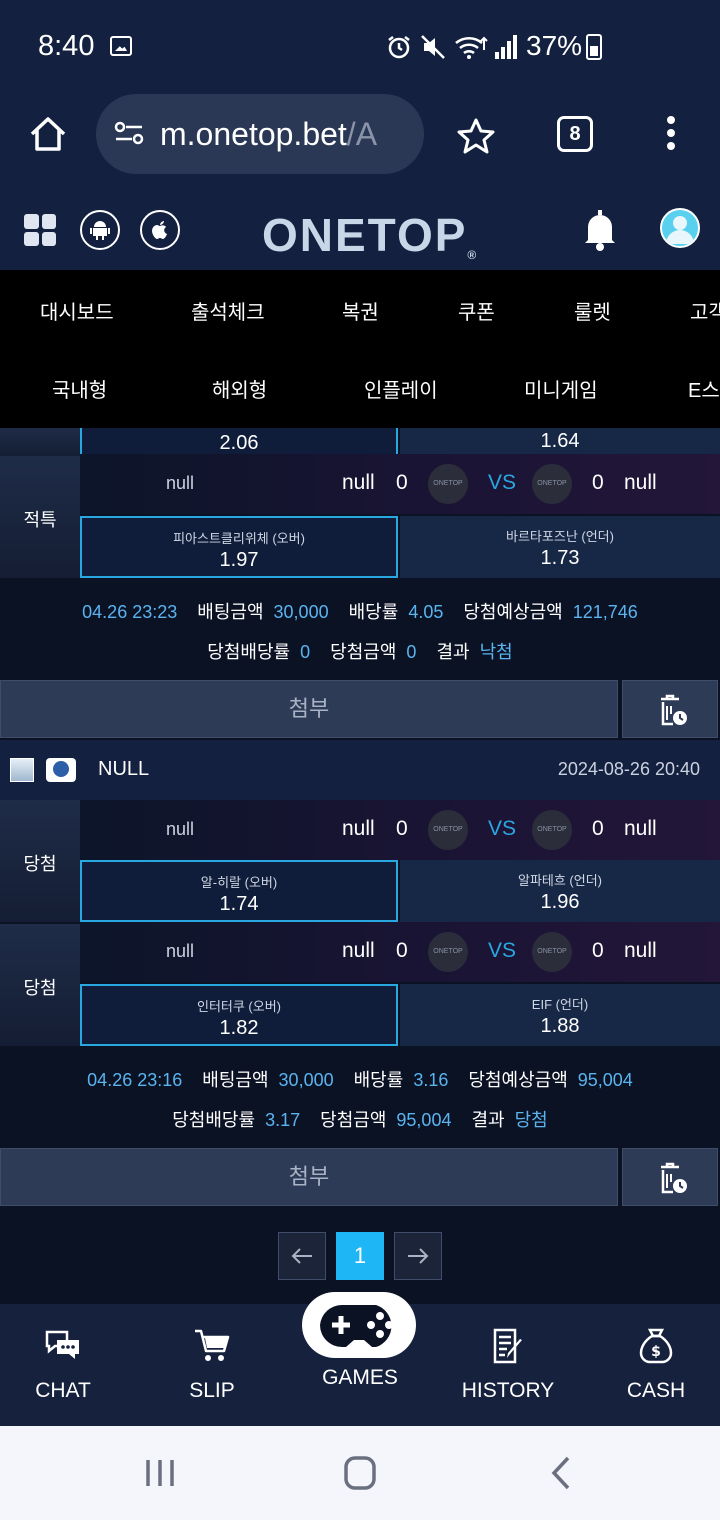  Describe the element at coordinates (124, 769) in the screenshot. I see `ticket-title: NULL` at that location.